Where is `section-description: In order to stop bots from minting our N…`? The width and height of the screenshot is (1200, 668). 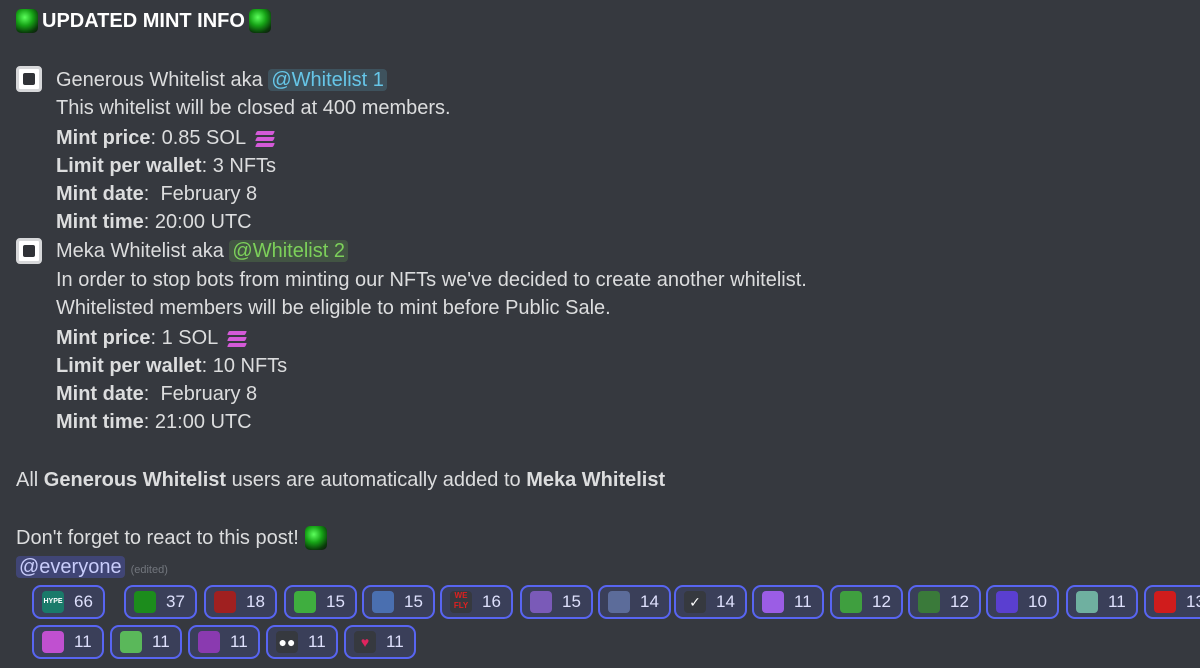 section-description: In order to stop bots from minting our N… is located at coordinates (431, 280).